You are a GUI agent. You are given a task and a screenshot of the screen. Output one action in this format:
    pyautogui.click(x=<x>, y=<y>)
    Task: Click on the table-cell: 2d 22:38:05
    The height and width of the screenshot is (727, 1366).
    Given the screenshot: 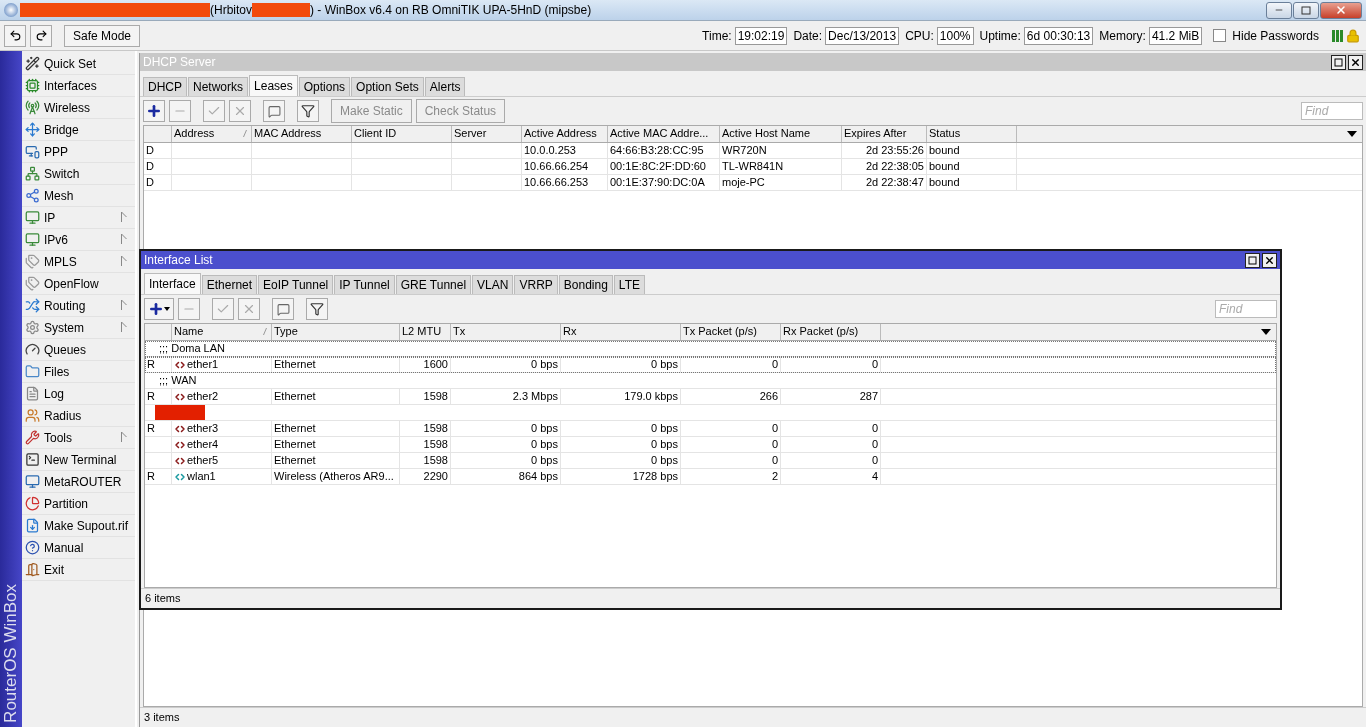 What is the action you would take?
    pyautogui.click(x=884, y=166)
    